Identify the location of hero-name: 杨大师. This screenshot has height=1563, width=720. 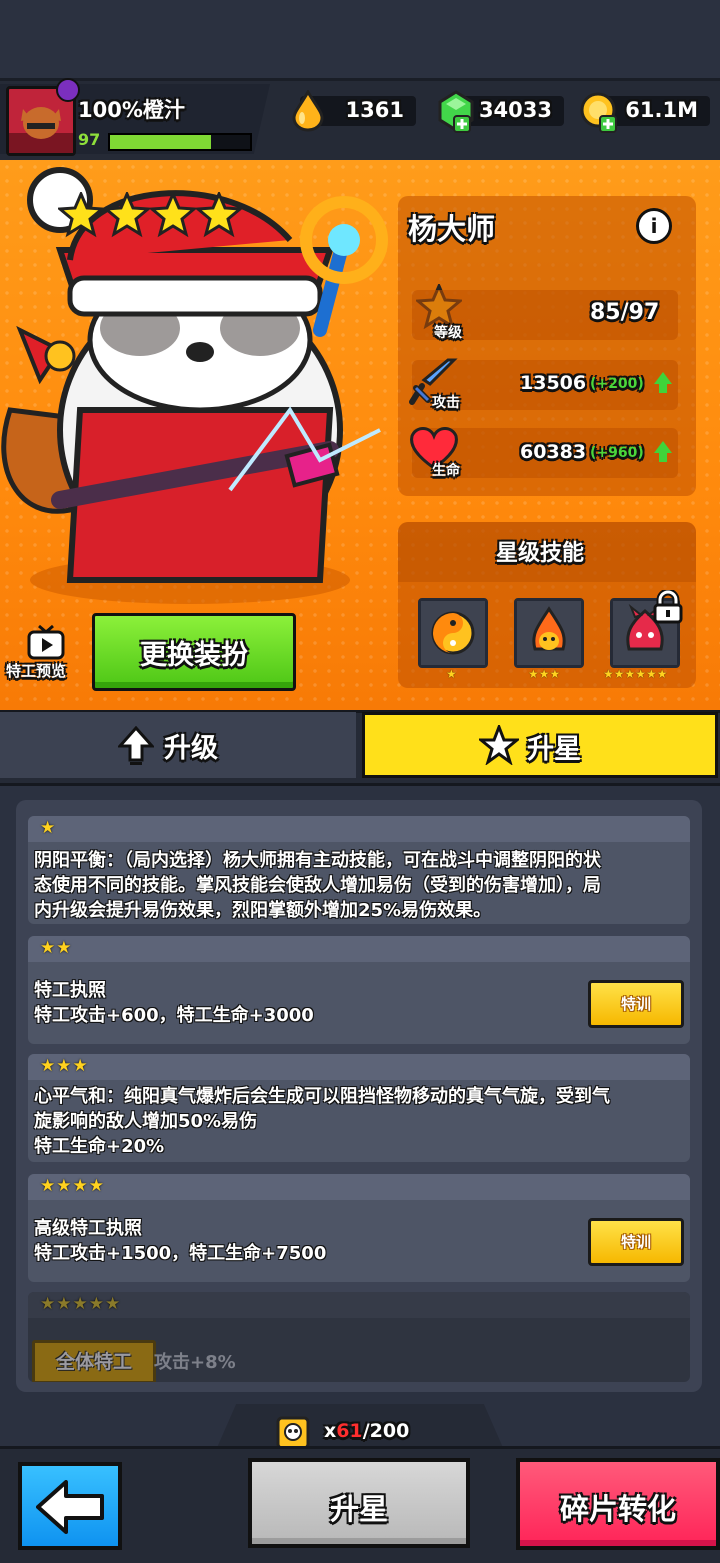
(452, 229).